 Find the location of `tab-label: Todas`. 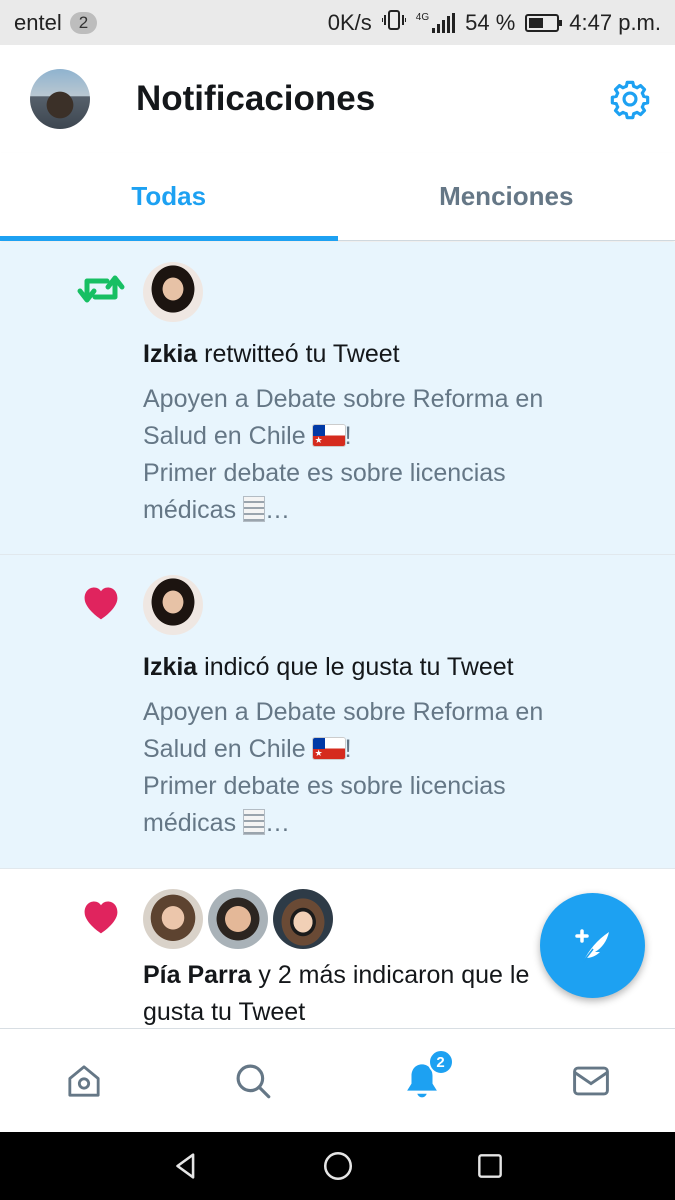

tab-label: Todas is located at coordinates (169, 196).